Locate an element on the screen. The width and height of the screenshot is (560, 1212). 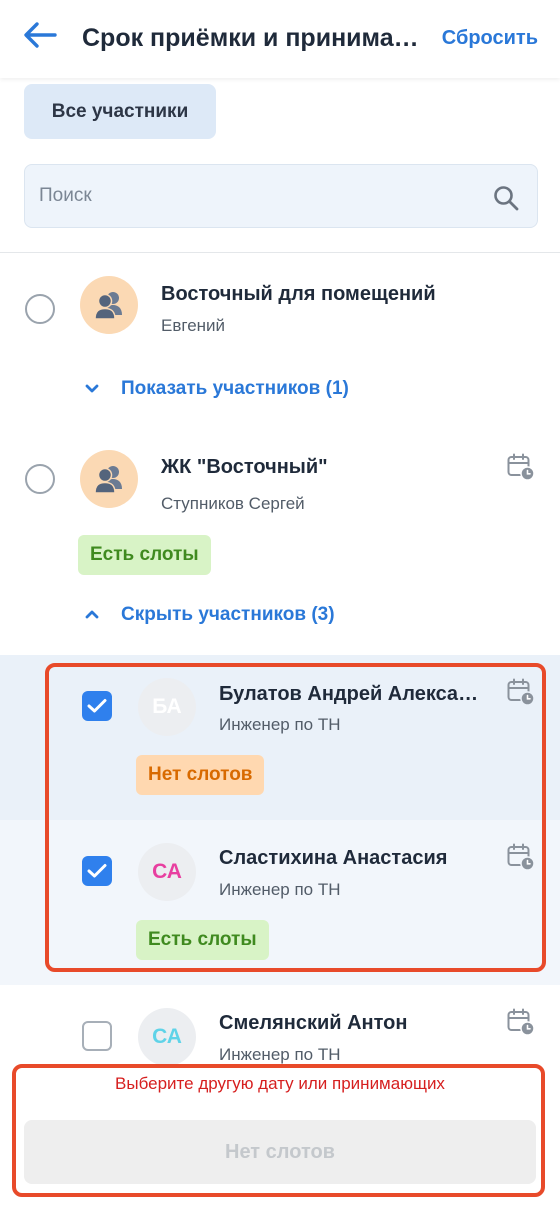
avatar: БА is located at coordinates (167, 707).